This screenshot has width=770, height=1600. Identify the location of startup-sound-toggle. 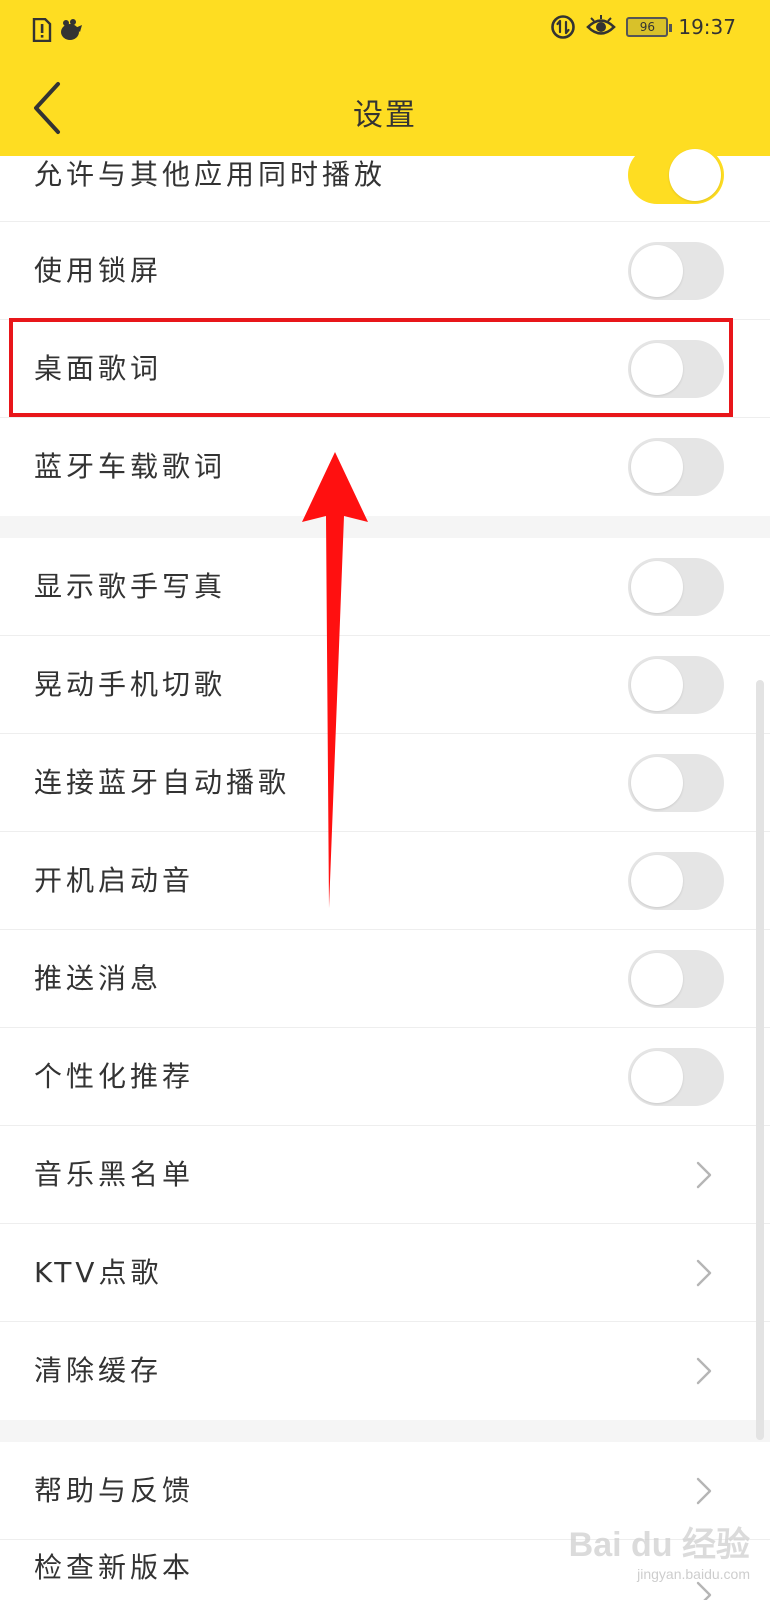
(676, 881).